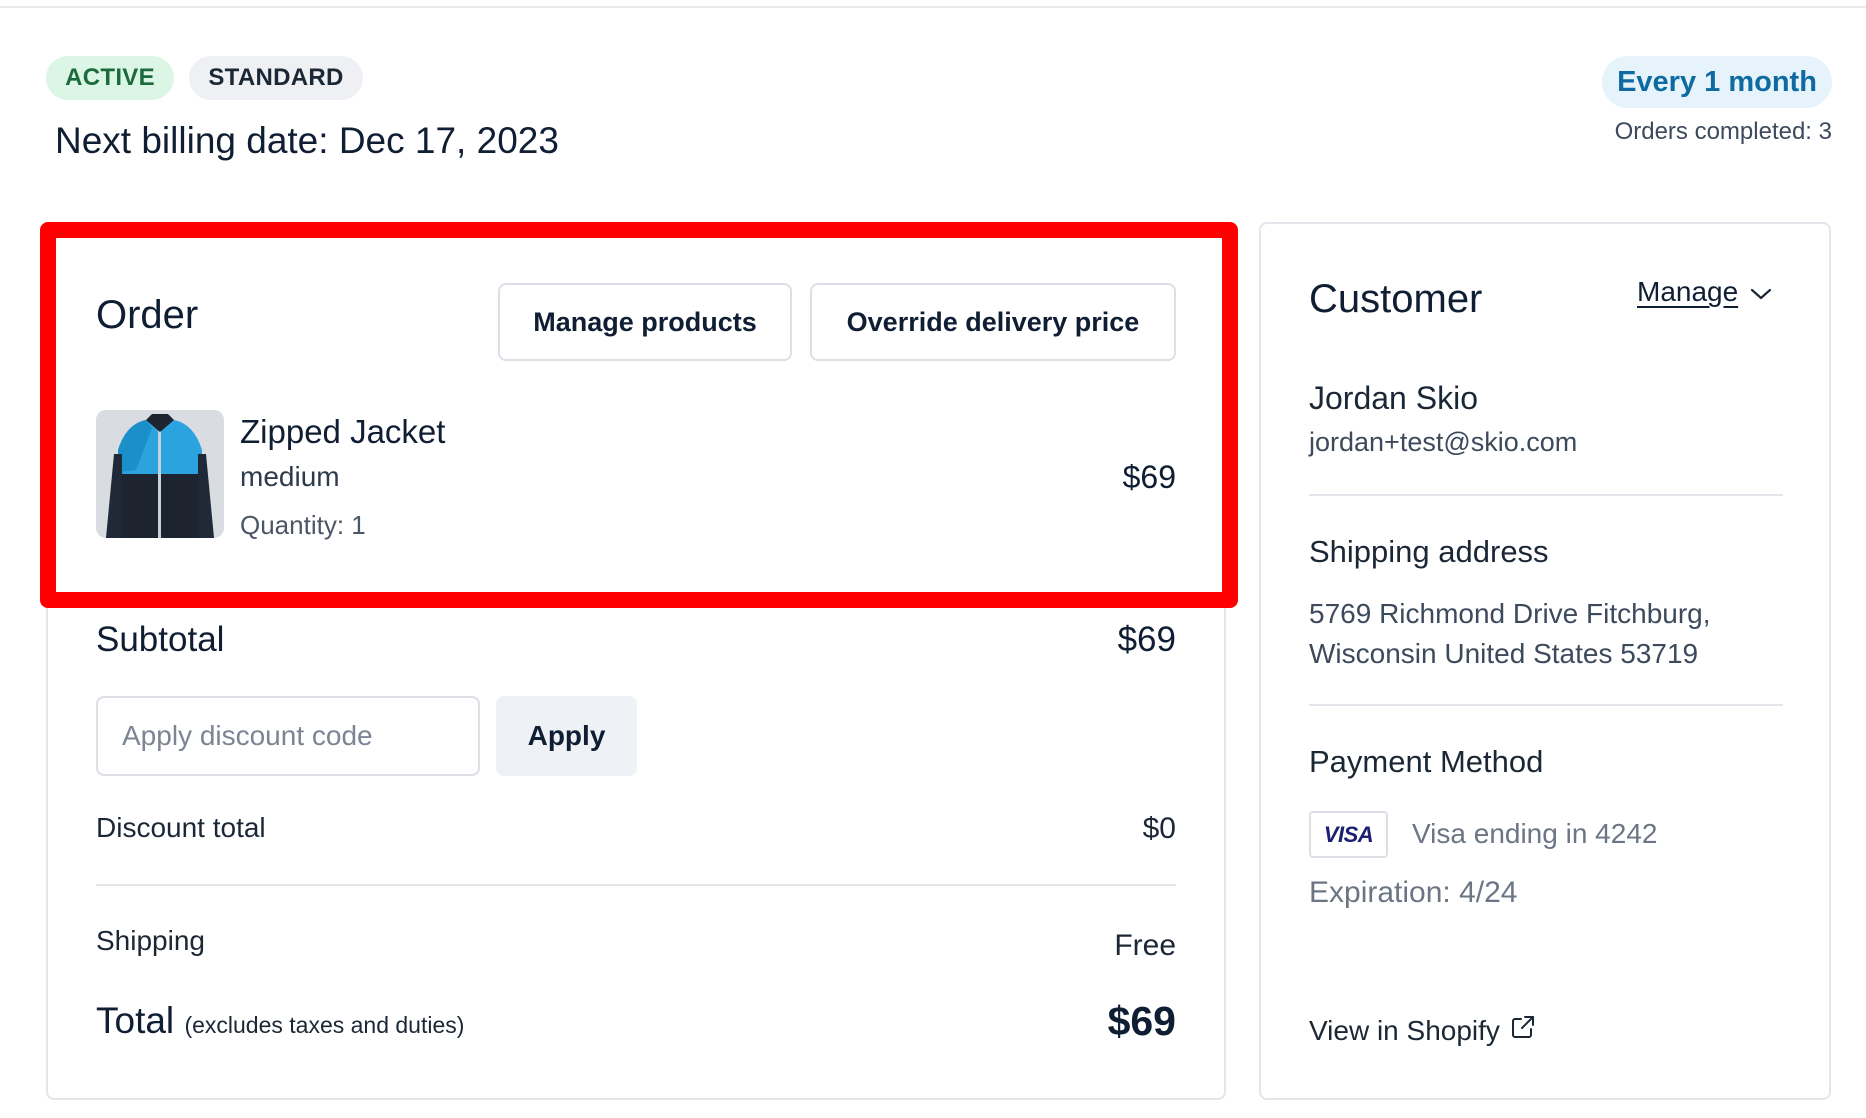 The height and width of the screenshot is (1118, 1866). I want to click on shipping-address-title: Shipping address, so click(1429, 551).